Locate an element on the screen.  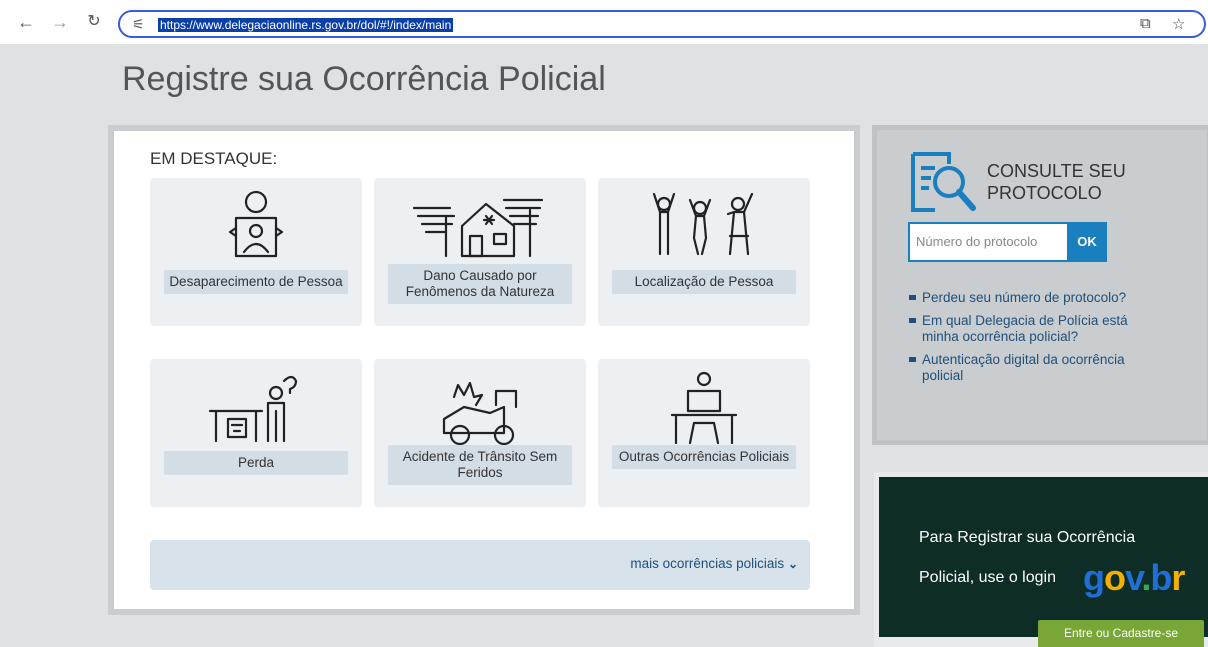
search-document-icon is located at coordinates (943, 182).